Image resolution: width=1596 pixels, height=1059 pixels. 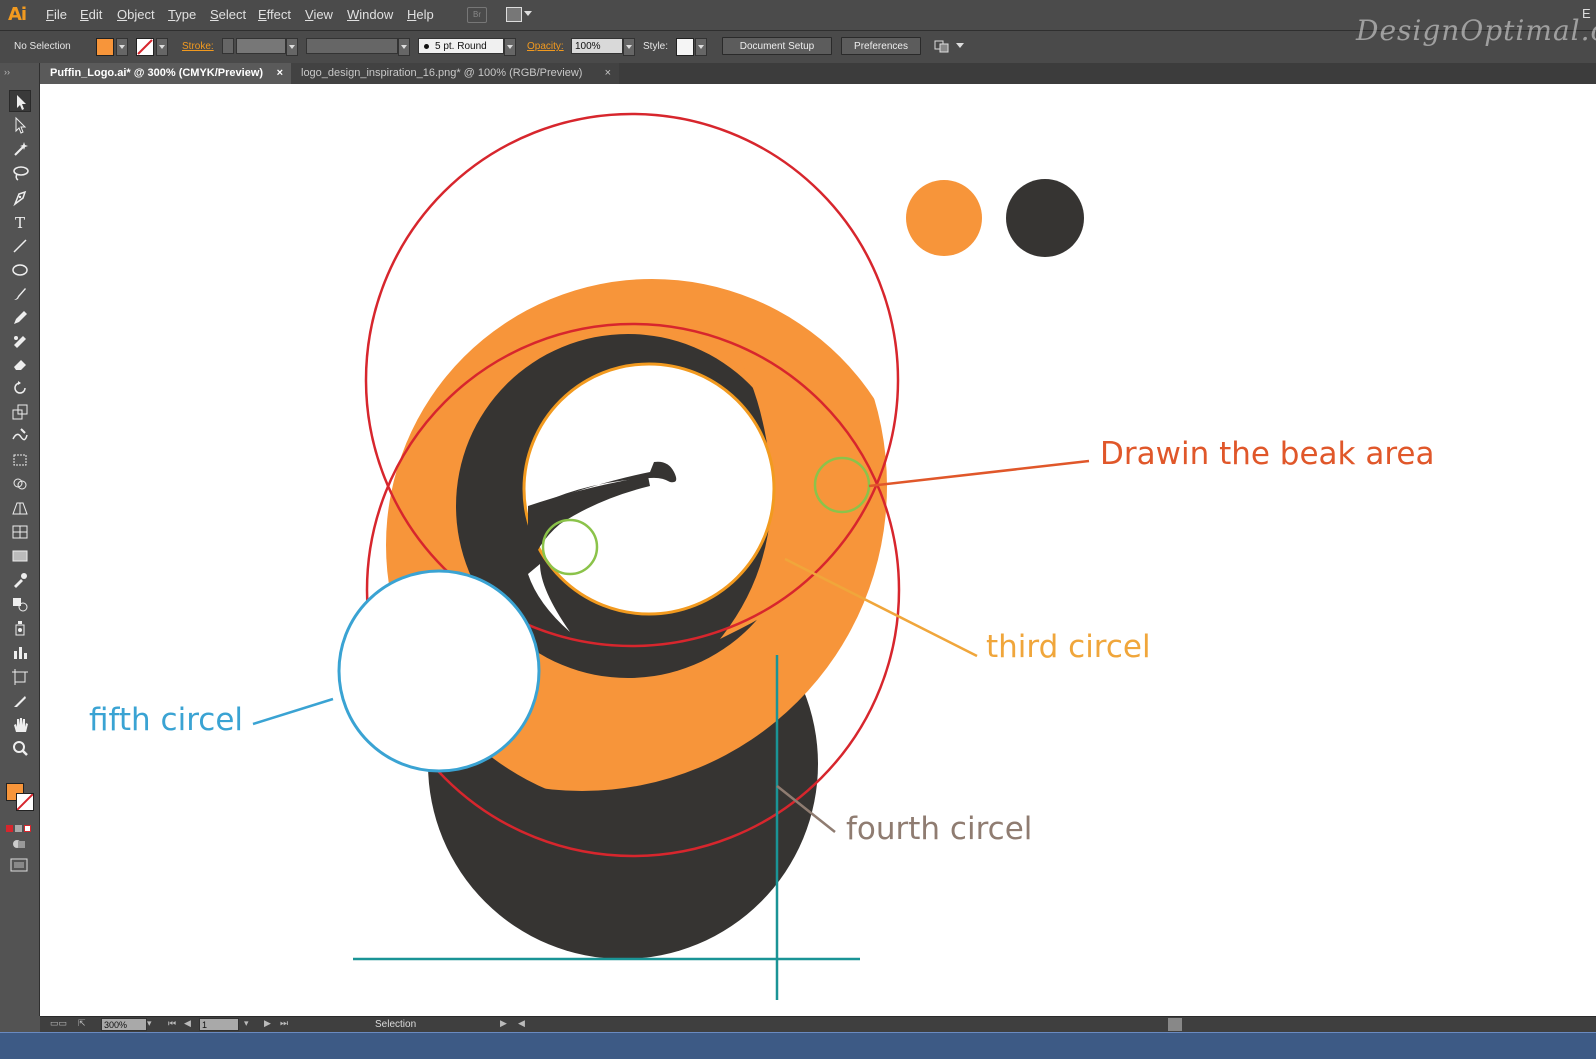 What do you see at coordinates (198, 46) in the screenshot?
I see `stroke-label: Stroke:` at bounding box center [198, 46].